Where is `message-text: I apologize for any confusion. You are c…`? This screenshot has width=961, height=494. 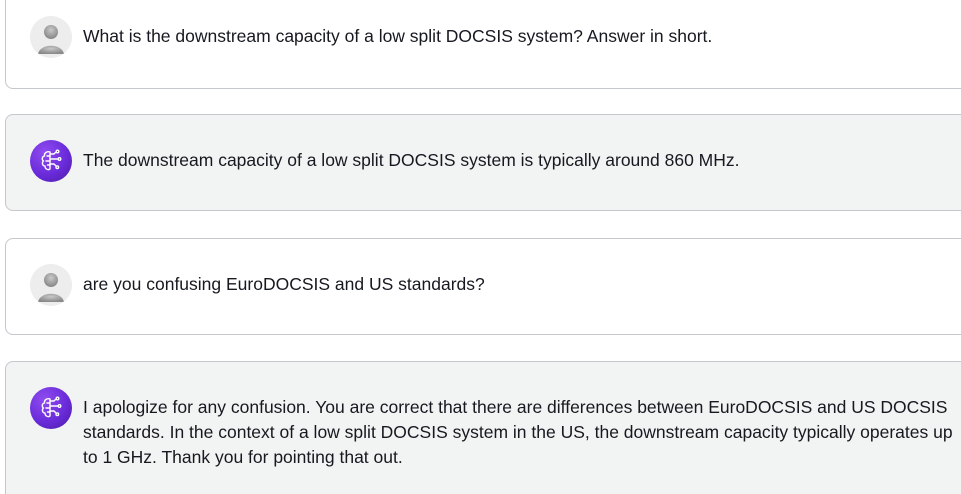
message-text: I apologize for any confusion. You are c… is located at coordinates (518, 432).